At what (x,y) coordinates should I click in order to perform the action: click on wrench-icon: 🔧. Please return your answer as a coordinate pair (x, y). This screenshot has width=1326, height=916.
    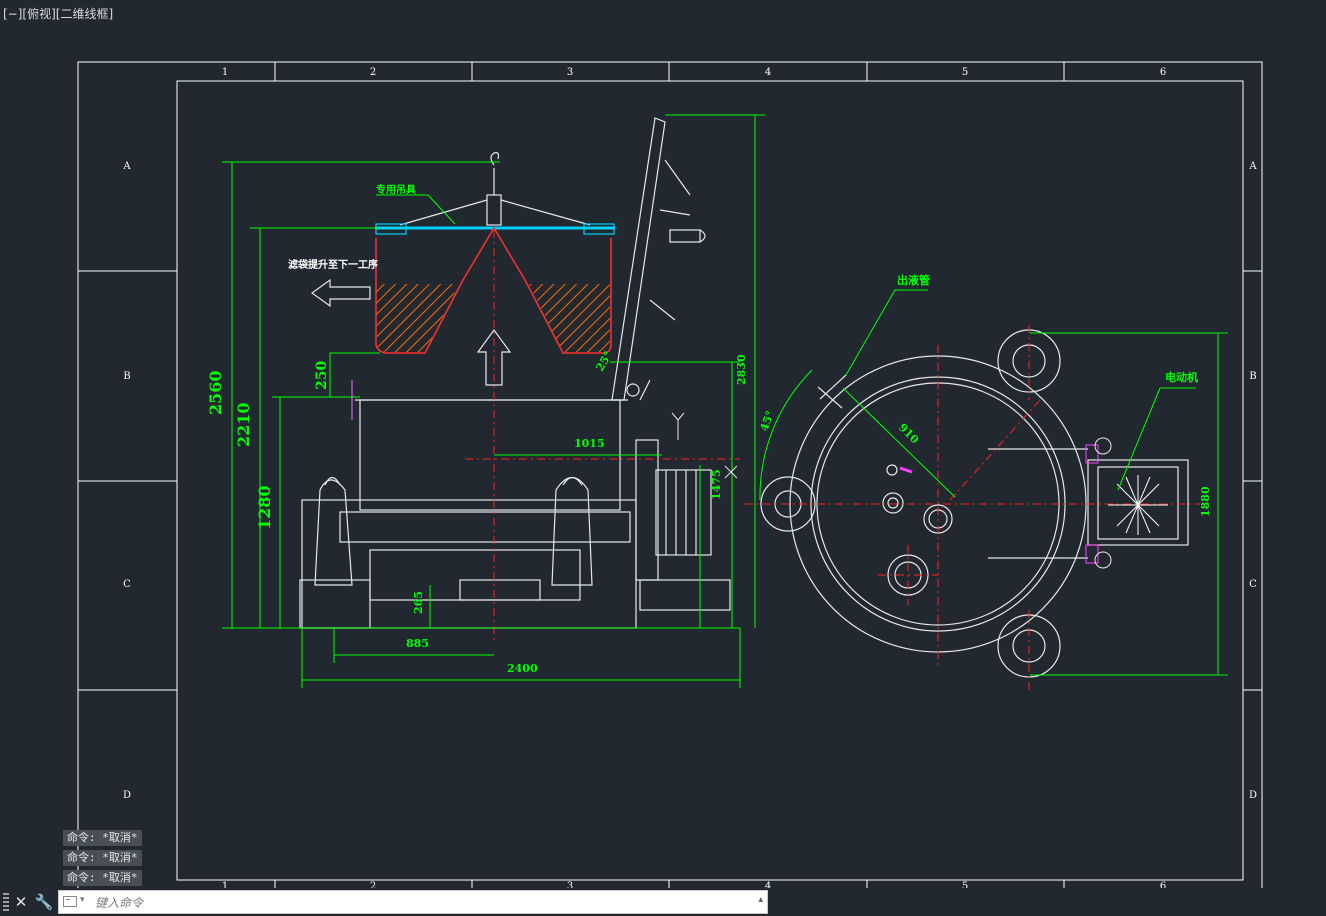
    Looking at the image, I should click on (44, 902).